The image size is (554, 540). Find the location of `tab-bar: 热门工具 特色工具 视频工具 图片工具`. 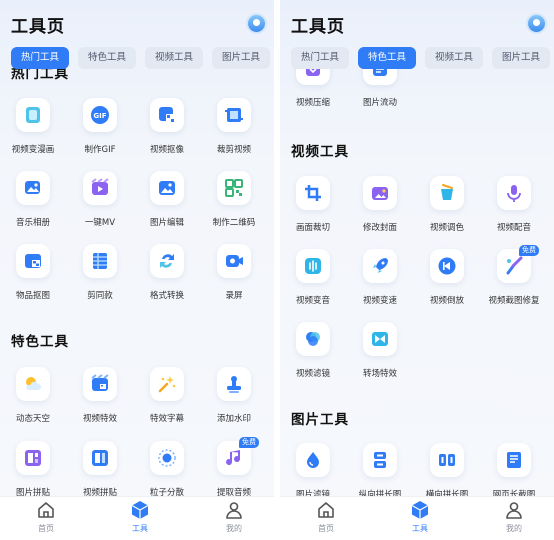

tab-bar: 热门工具 特色工具 视频工具 图片工具 is located at coordinates (137, 58).